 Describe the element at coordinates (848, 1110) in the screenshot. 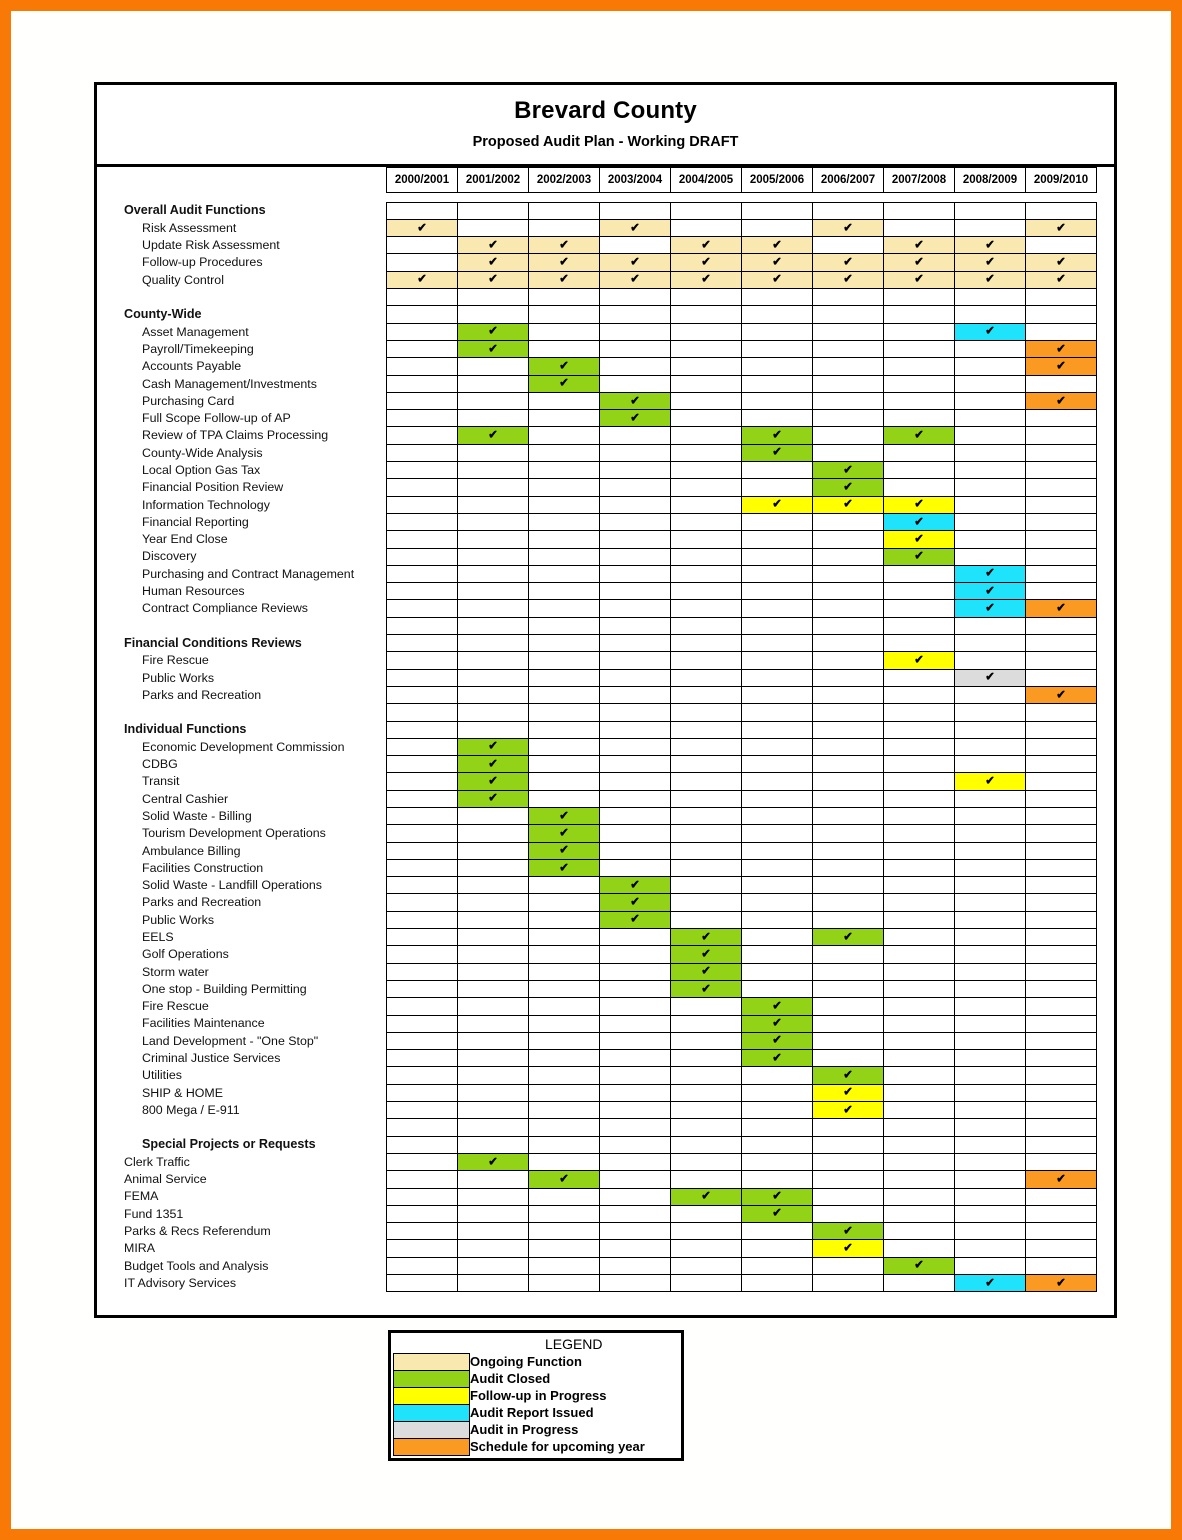

I see `status-cell-yellow: ✔` at that location.